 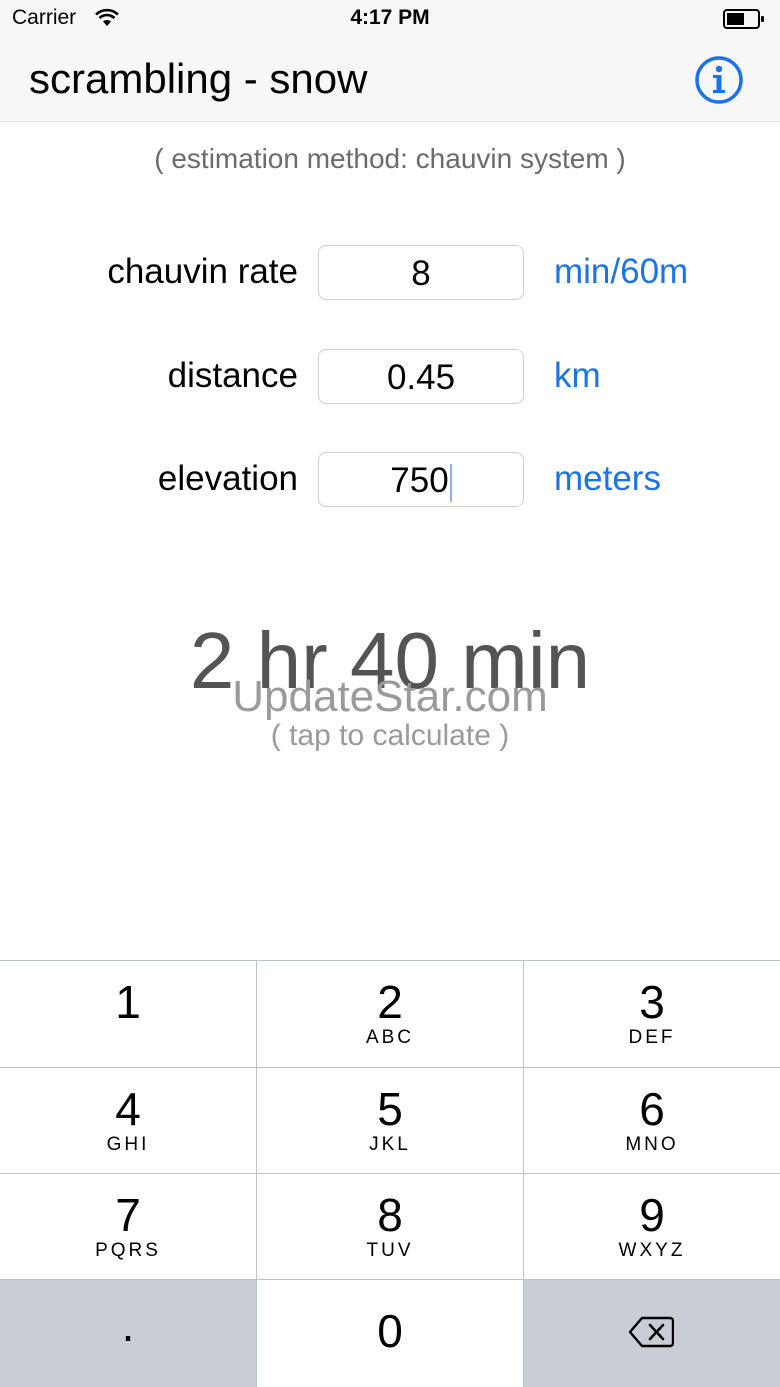 I want to click on key-2-digit: 2, so click(x=390, y=1002).